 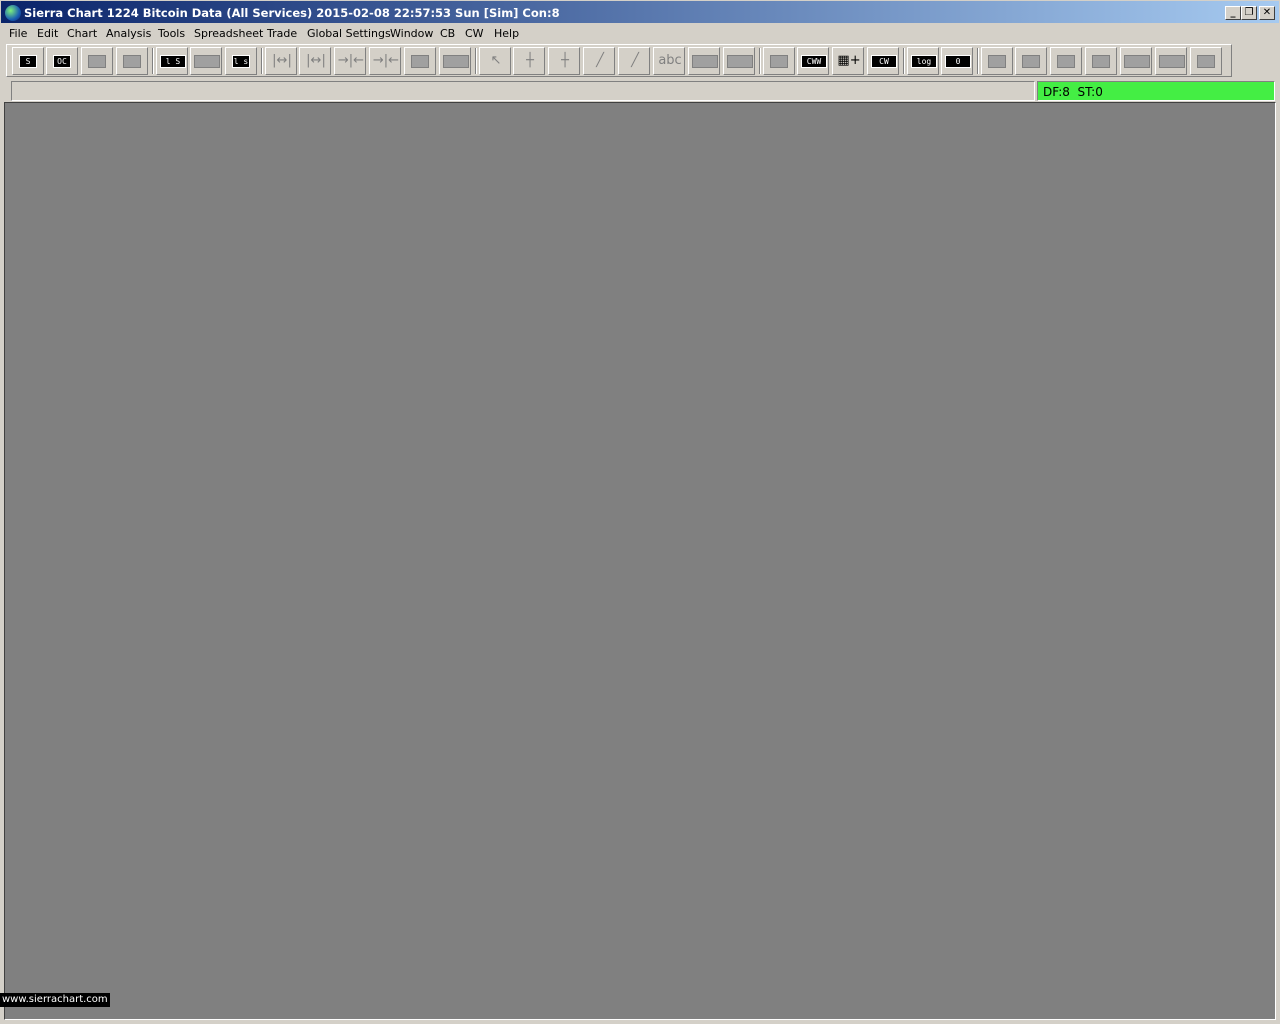 I want to click on menu-cw: CW, so click(x=474, y=33).